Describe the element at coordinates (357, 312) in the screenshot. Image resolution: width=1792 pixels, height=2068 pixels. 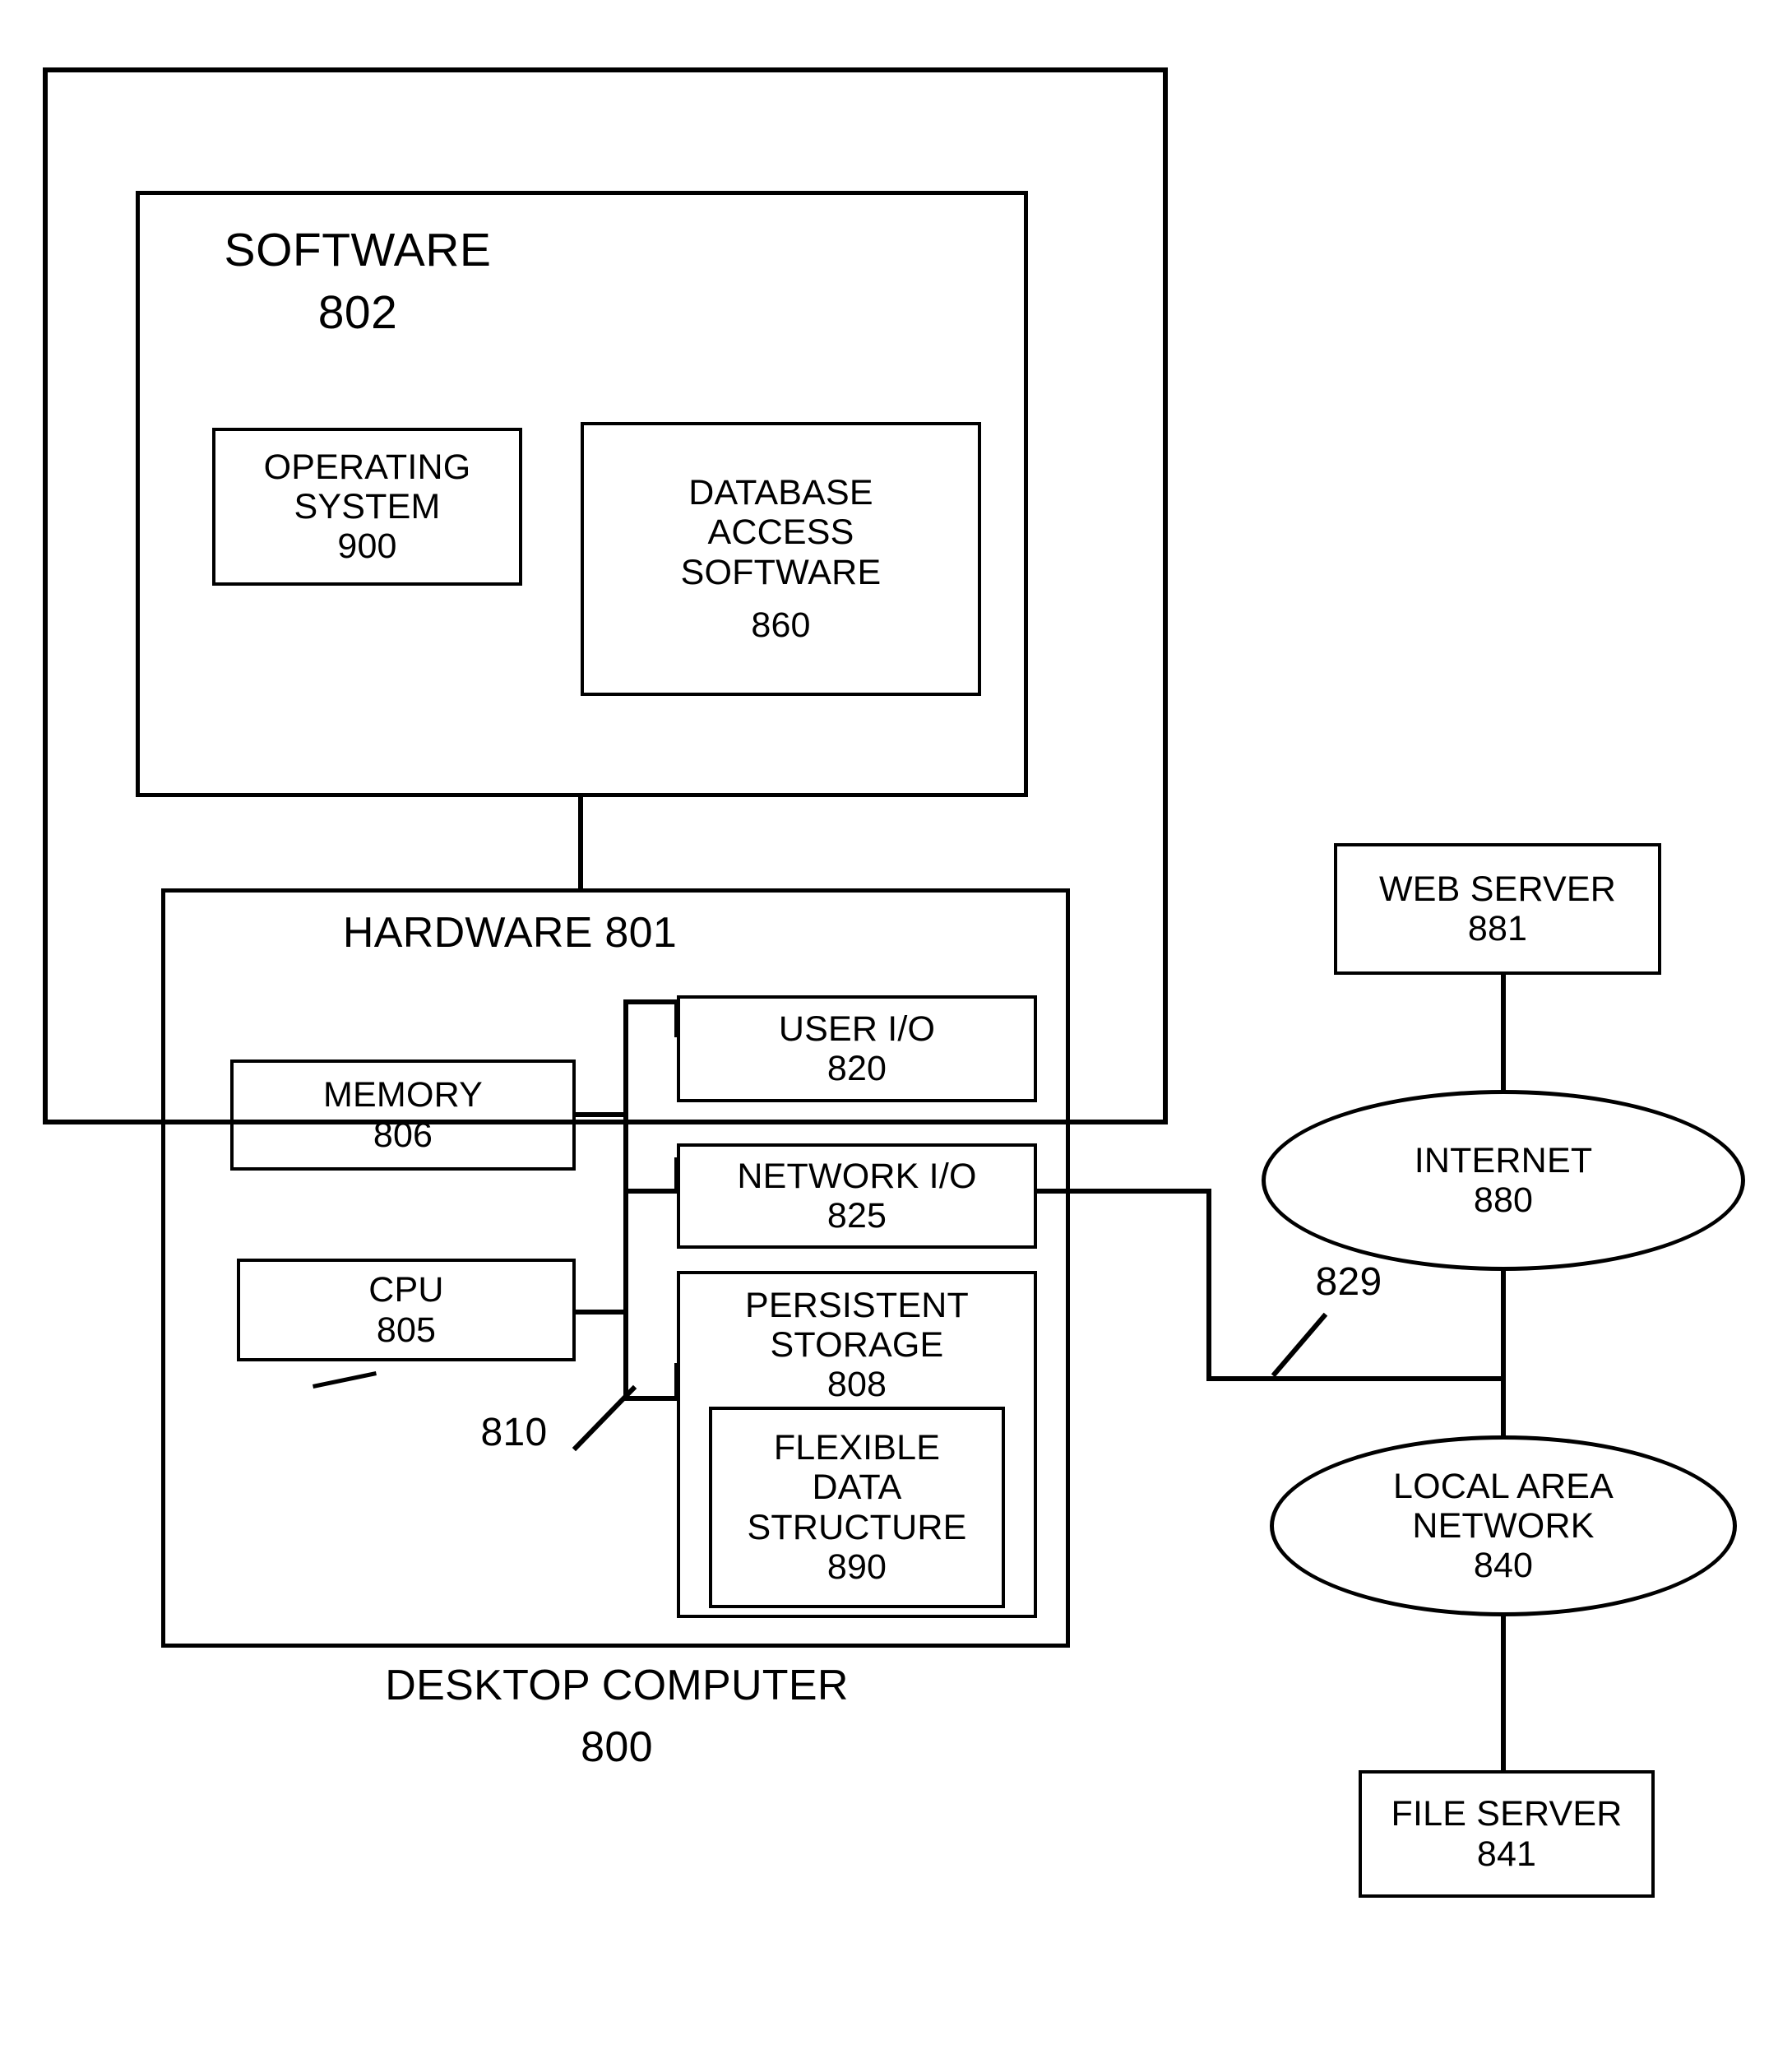
I see `software-title-line2: 802` at that location.